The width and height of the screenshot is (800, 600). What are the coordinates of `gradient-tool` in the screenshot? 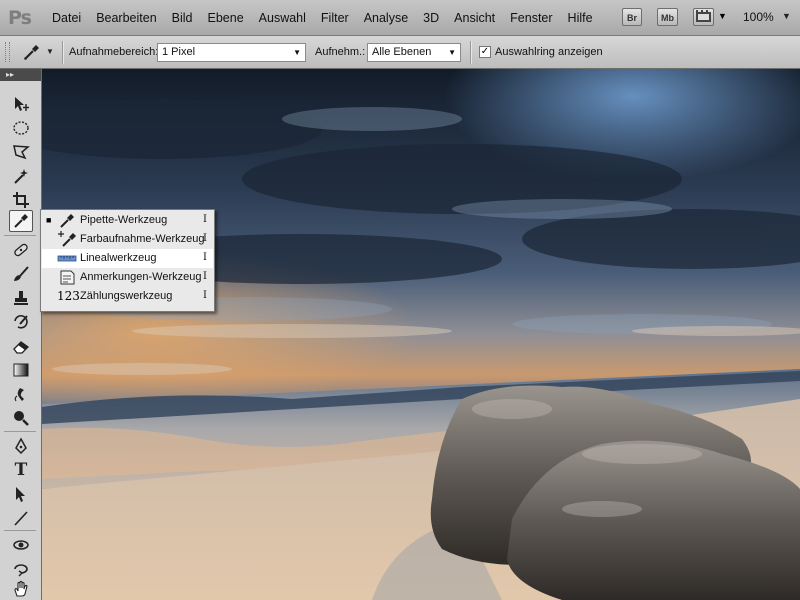 It's located at (21, 370).